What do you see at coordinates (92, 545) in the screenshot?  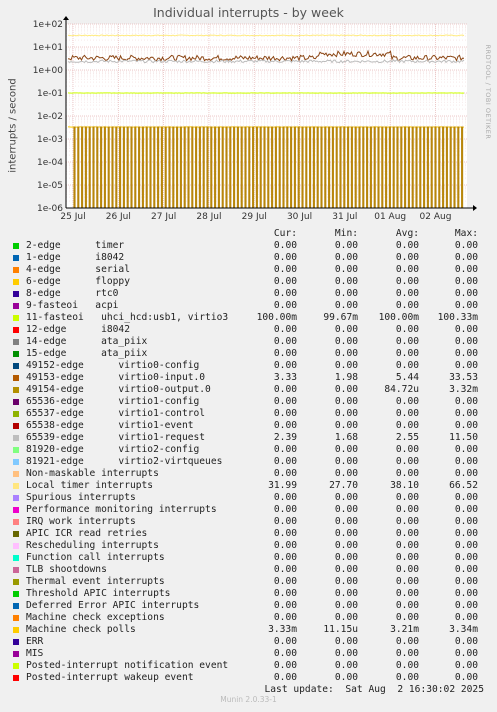 I see `legend-label: Rescheduling interrupts` at bounding box center [92, 545].